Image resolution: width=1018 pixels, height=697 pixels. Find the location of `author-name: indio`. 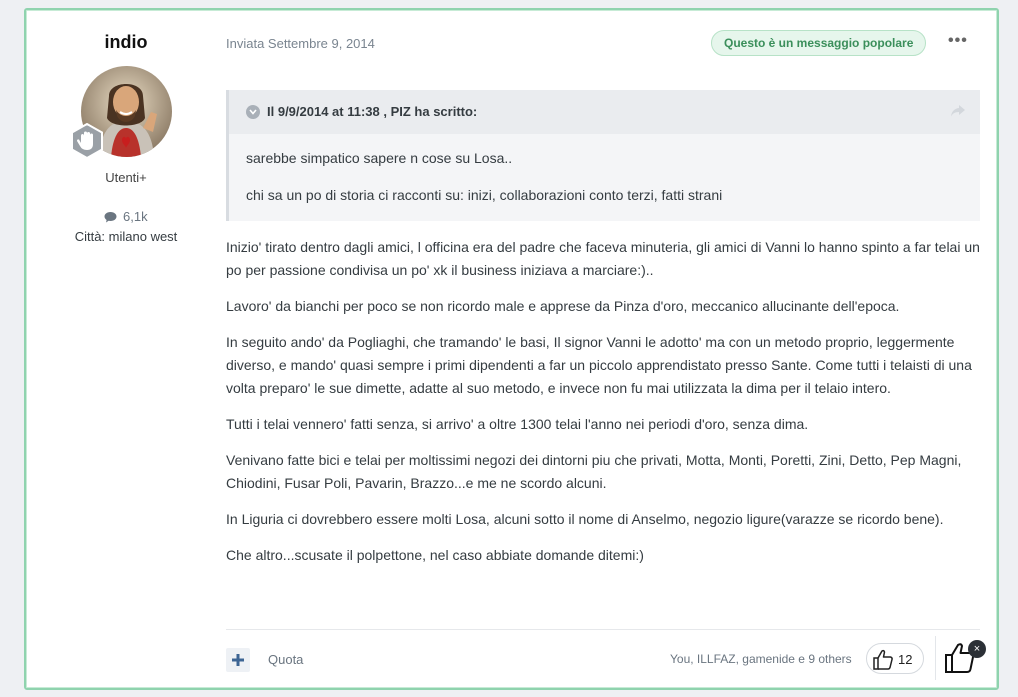

author-name: indio is located at coordinates (126, 42).